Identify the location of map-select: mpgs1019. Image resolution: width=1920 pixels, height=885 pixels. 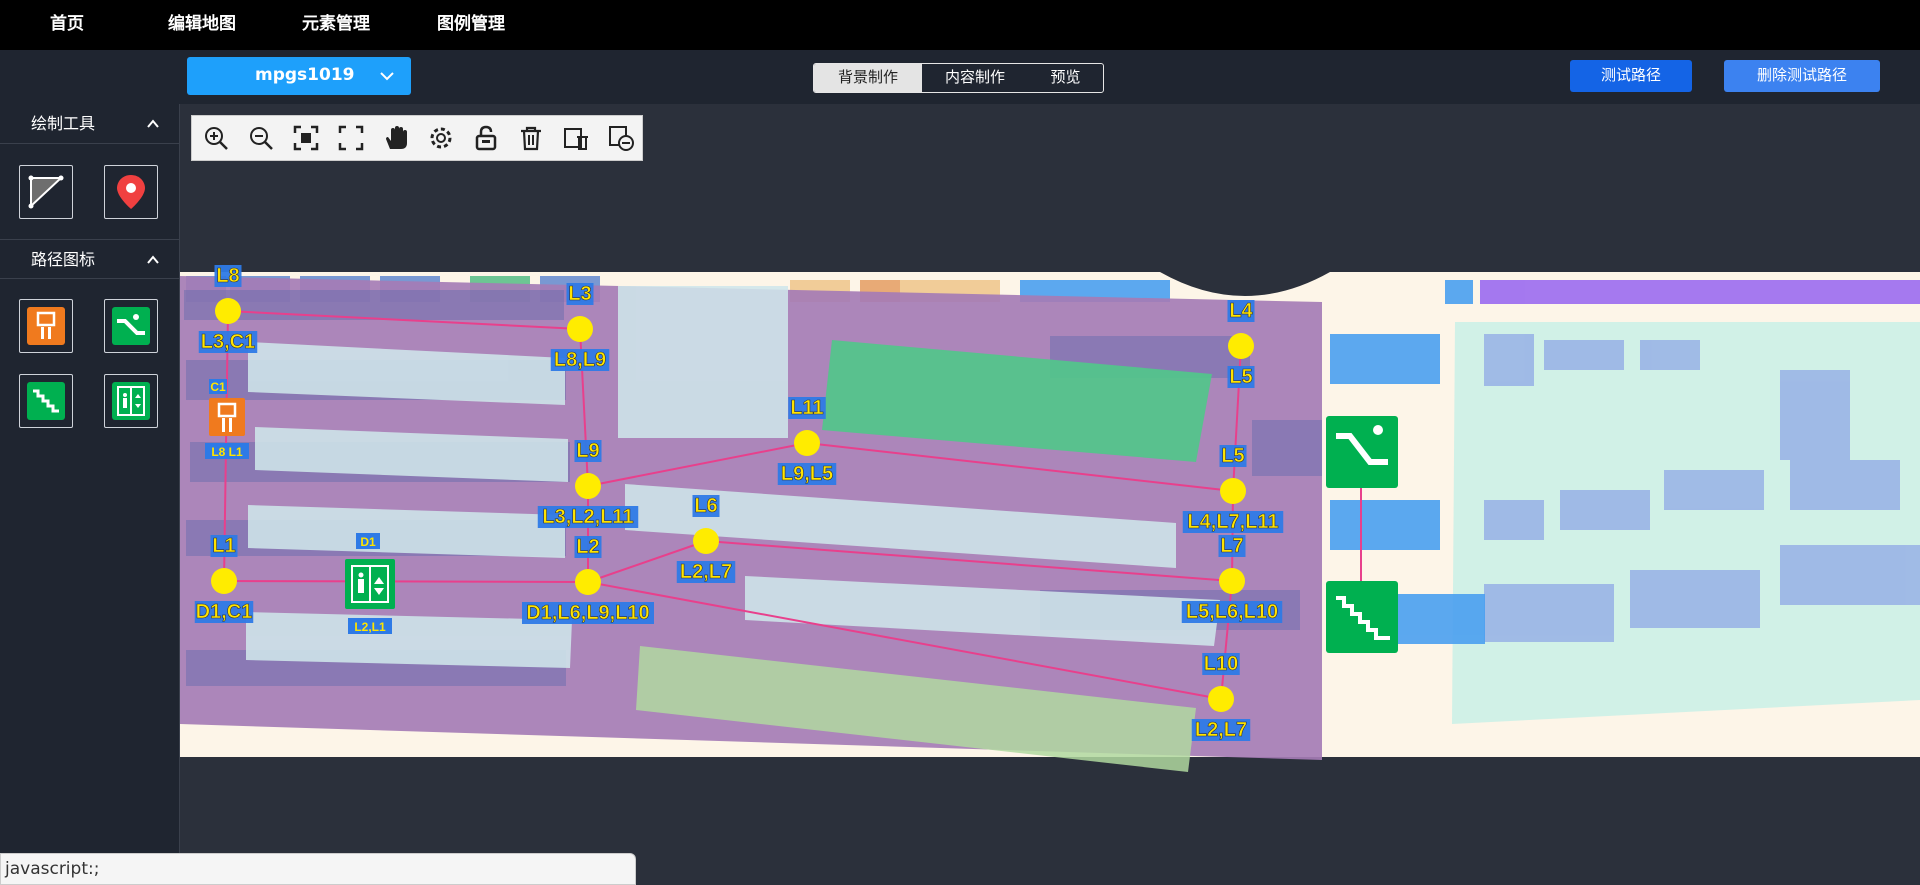
(299, 76).